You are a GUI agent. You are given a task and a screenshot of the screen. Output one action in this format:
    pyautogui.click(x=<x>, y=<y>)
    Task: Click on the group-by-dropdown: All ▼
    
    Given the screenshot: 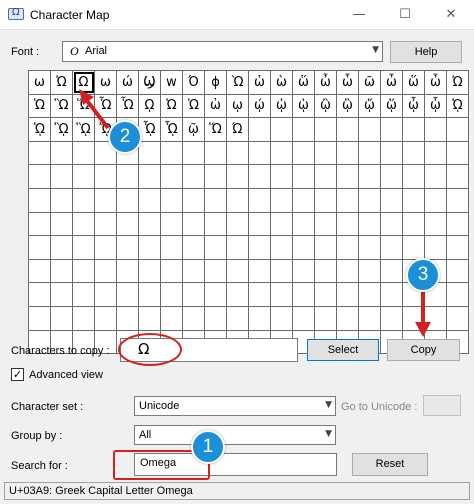 What is the action you would take?
    pyautogui.click(x=235, y=435)
    